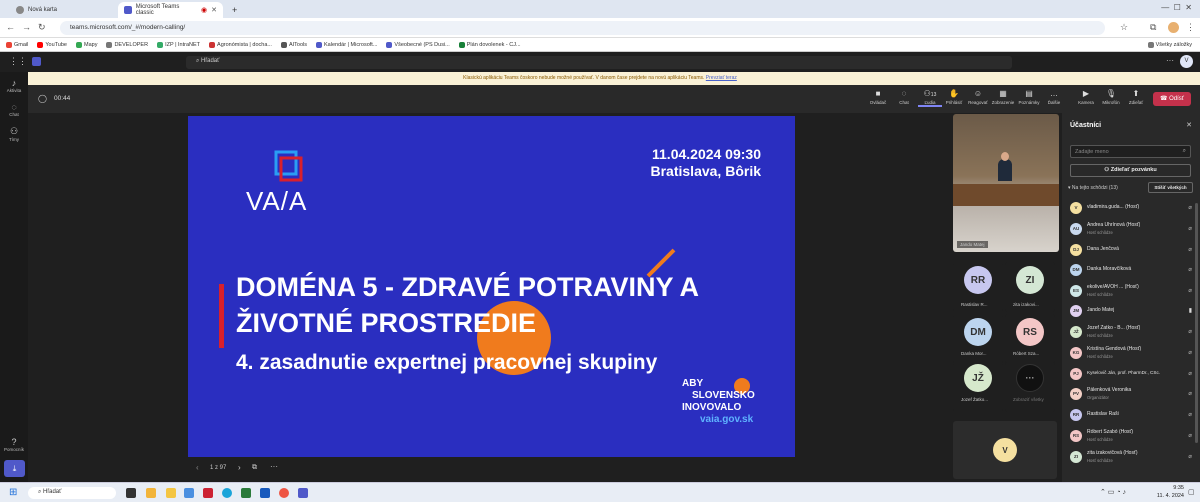 This screenshot has height=502, width=1200. I want to click on url-field: teams.microsoft.com/_#/modern-calling/, so click(582, 28).